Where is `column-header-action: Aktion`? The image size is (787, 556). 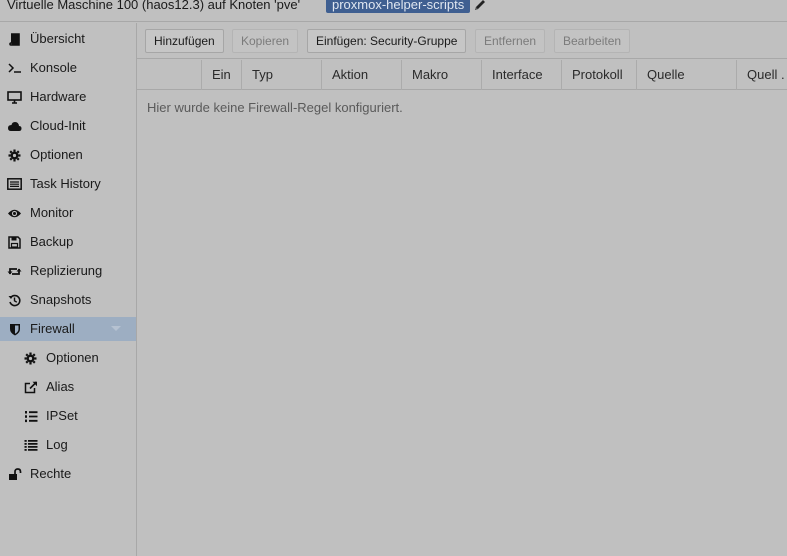 column-header-action: Aktion is located at coordinates (361, 75).